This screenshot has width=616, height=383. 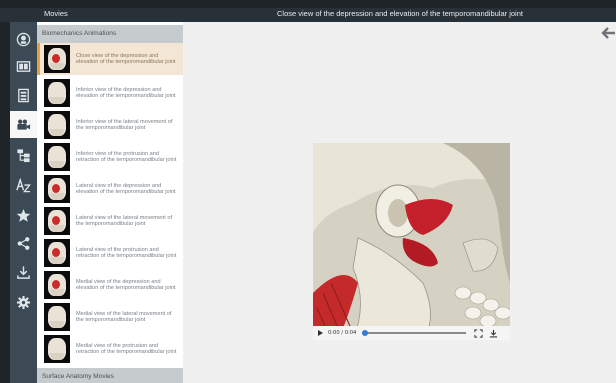 I want to click on scan-icon, so click(x=23, y=95).